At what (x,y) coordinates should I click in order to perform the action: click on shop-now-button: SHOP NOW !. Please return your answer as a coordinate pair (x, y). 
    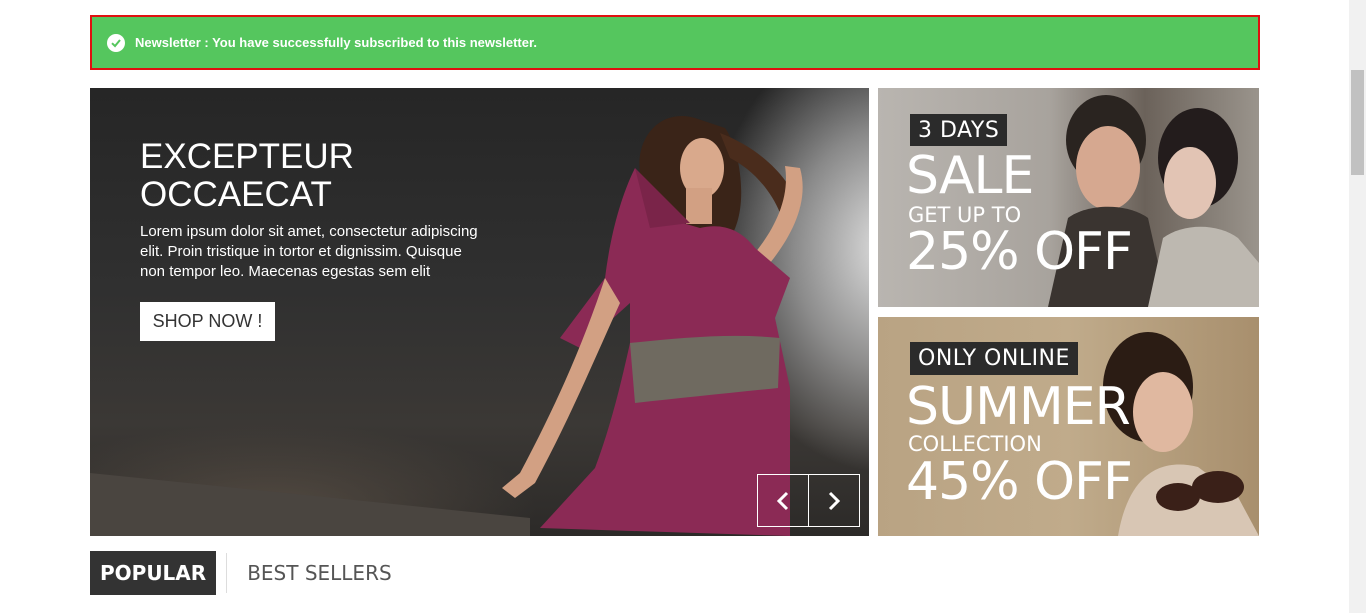
    Looking at the image, I should click on (207, 321).